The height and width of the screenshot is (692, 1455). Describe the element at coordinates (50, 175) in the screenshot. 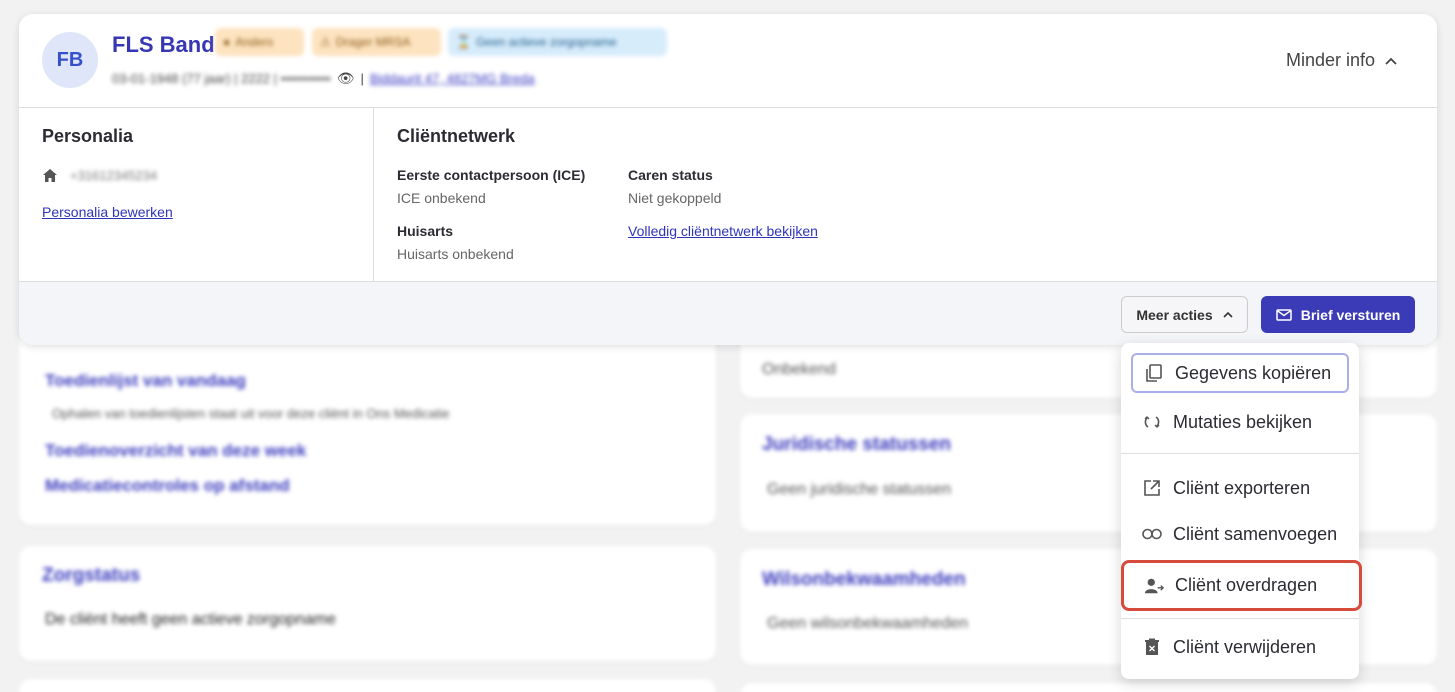

I see `home-icon` at that location.